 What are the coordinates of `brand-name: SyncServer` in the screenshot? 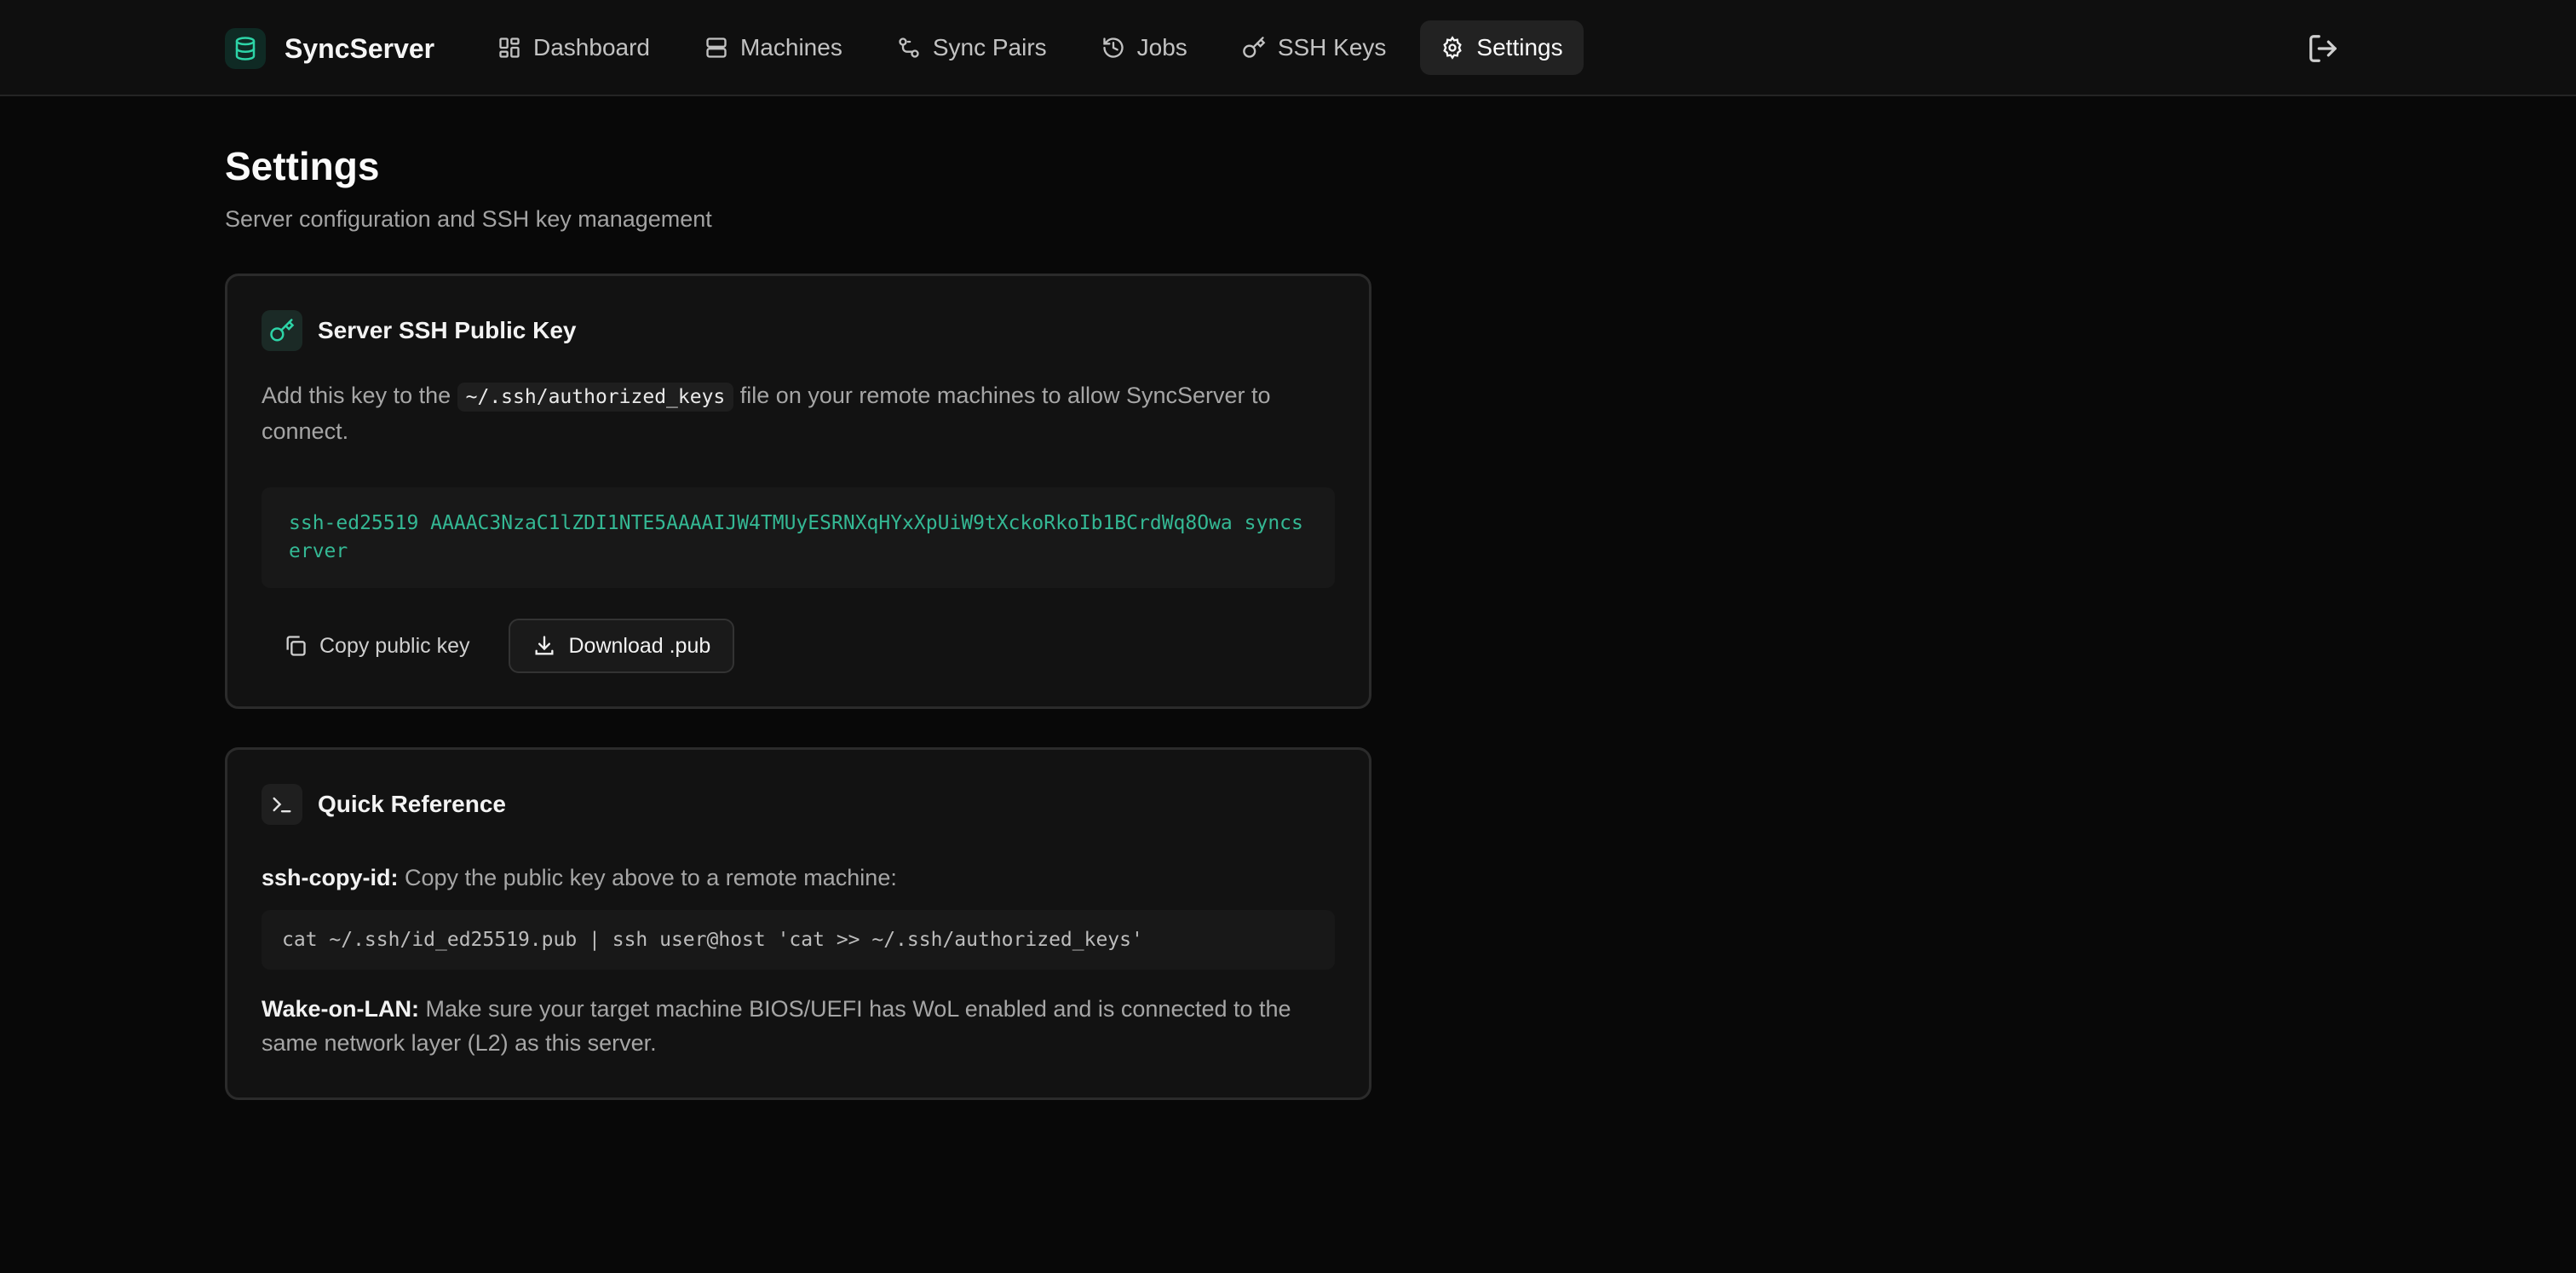 It's located at (360, 48).